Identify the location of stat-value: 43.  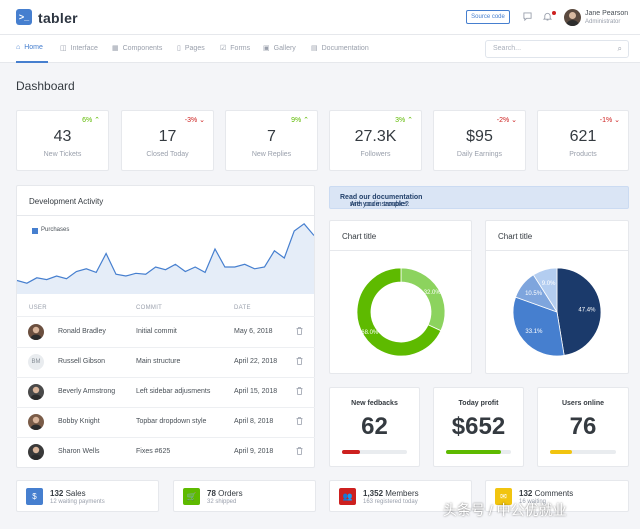
(62, 136).